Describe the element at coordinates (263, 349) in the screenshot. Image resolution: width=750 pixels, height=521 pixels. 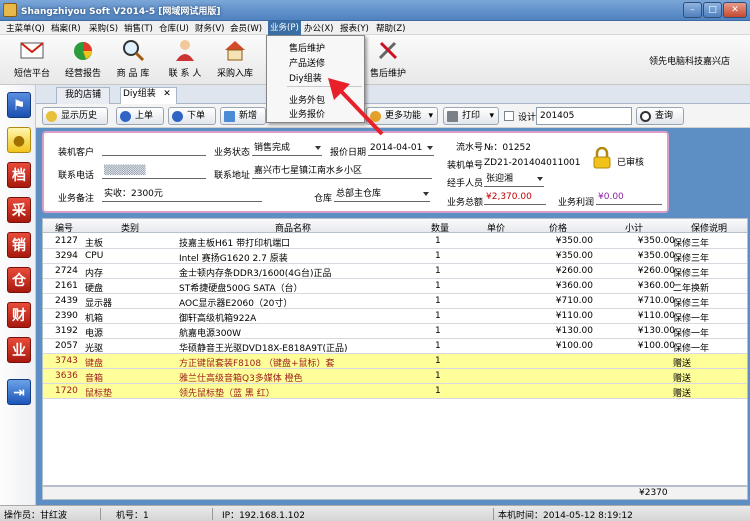
I see `cell-name: 华硕静音王光驱DVD18X-E818A9T(正品)` at that location.